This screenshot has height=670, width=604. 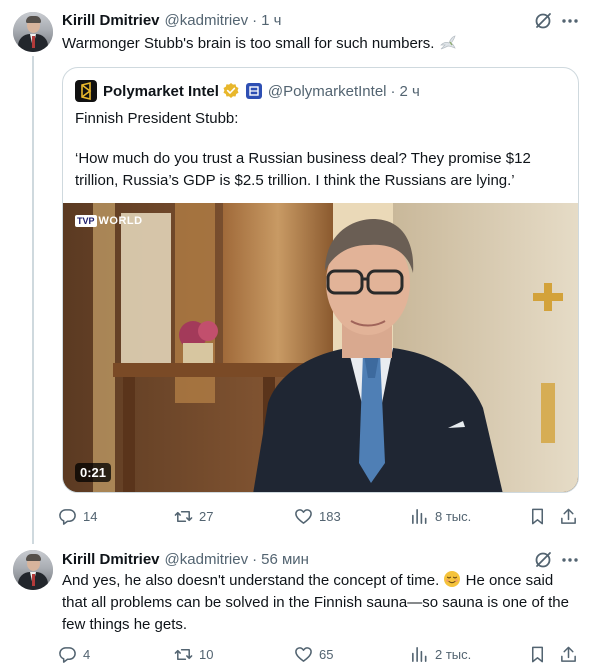 What do you see at coordinates (327, 91) in the screenshot?
I see `quoted-author-handle: @PolymarketIntel` at bounding box center [327, 91].